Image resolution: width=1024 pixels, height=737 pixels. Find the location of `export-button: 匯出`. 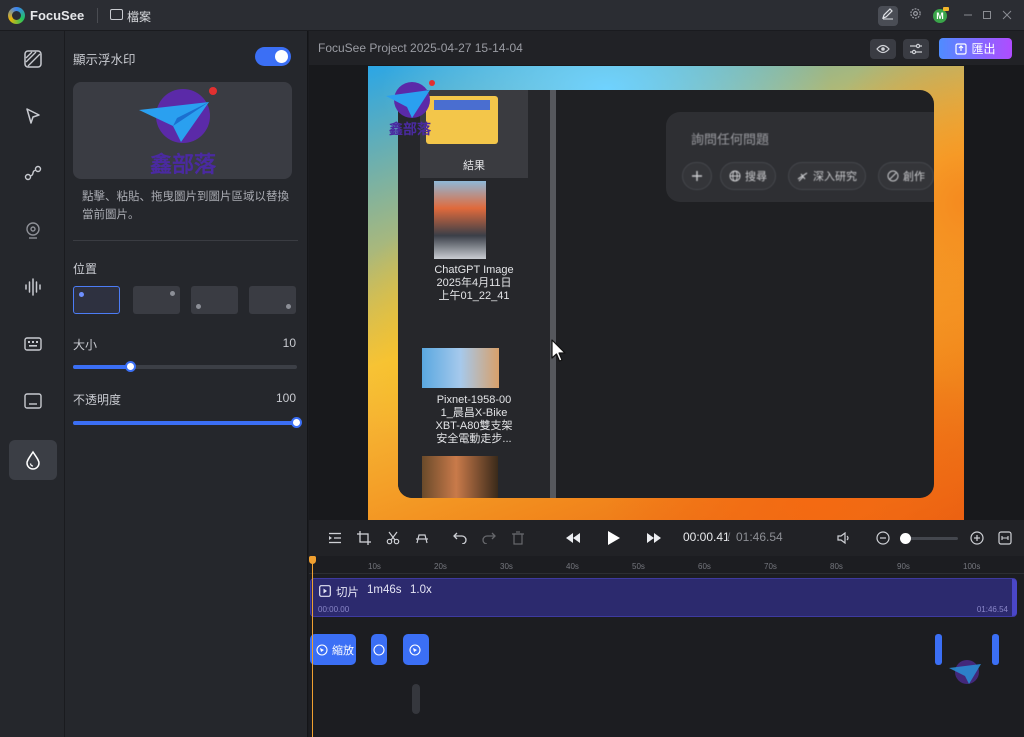

export-button: 匯出 is located at coordinates (975, 48).